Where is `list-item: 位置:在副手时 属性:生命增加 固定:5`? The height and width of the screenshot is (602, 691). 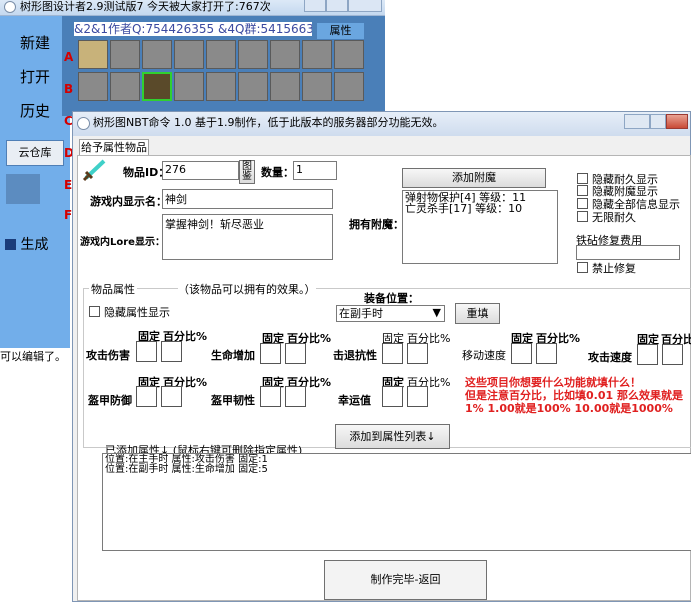 list-item: 位置:在副手时 属性:生命增加 固定:5 is located at coordinates (398, 470).